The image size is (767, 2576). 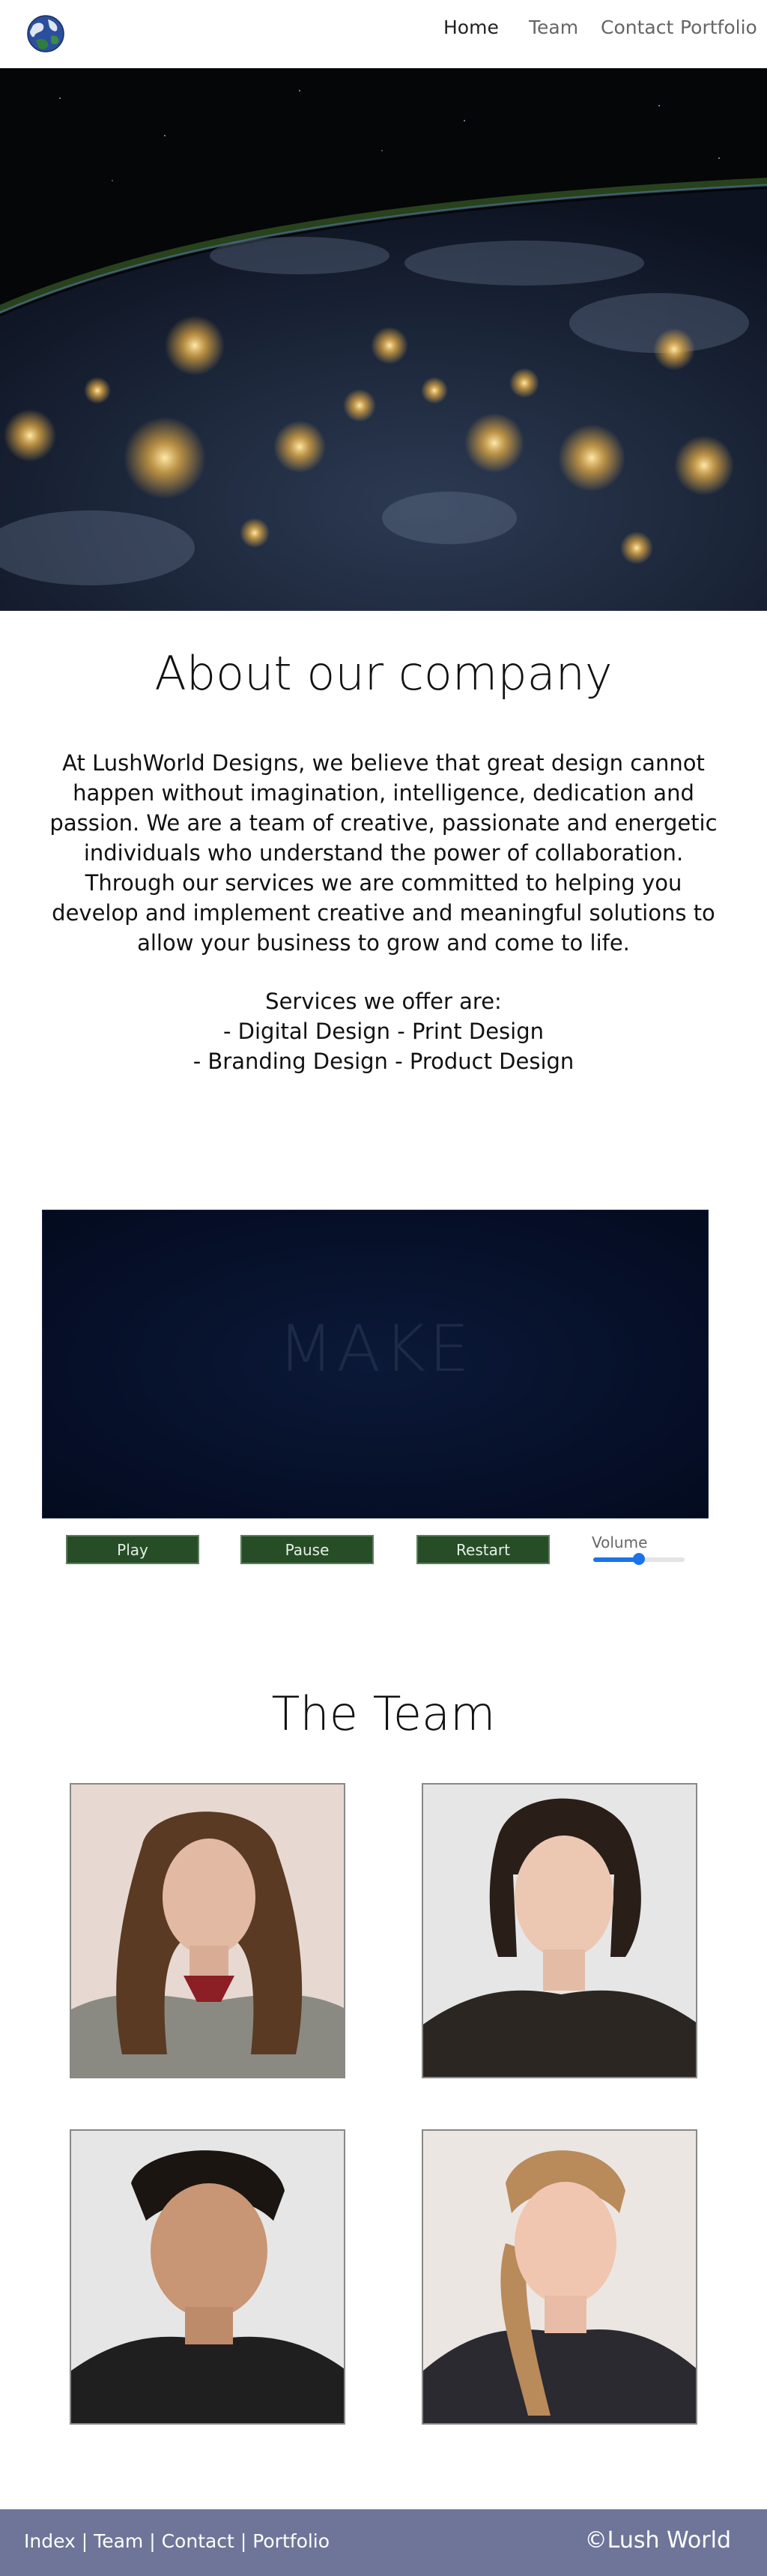 What do you see at coordinates (383, 1061) in the screenshot?
I see `services-line-2: - Branding Design - Product Design` at bounding box center [383, 1061].